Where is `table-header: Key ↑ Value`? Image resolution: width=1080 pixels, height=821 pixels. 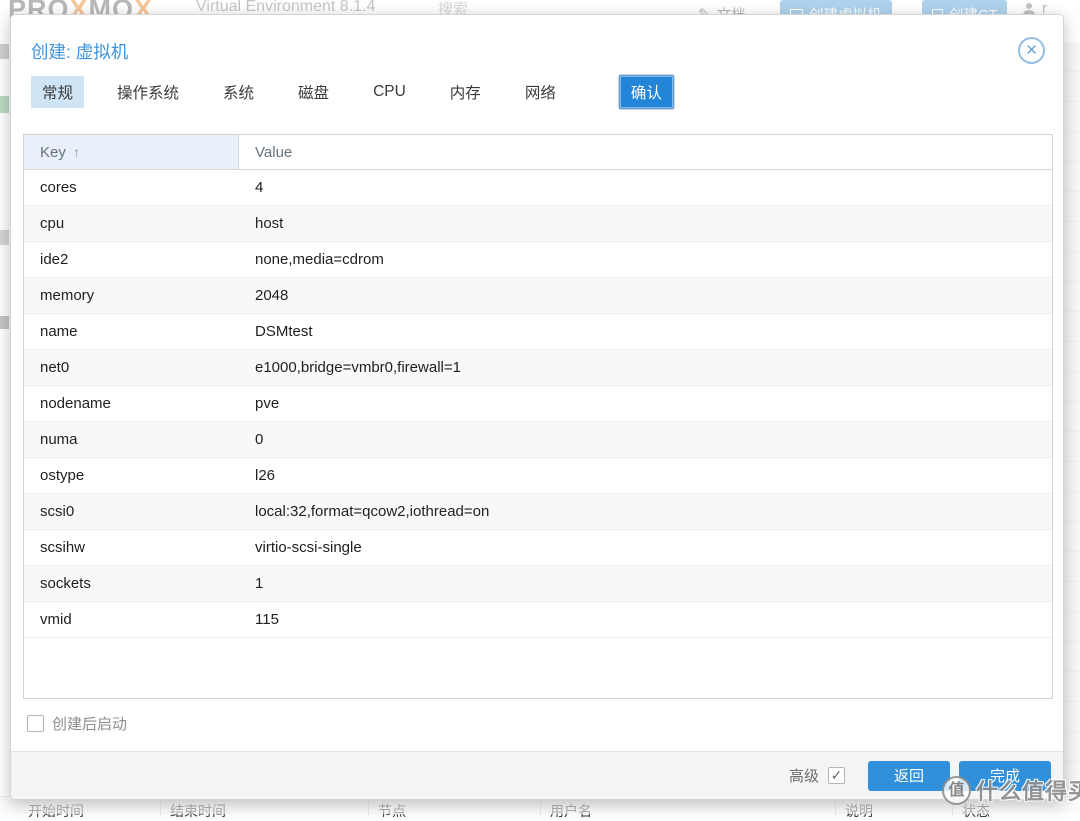
table-header: Key ↑ Value is located at coordinates (538, 152).